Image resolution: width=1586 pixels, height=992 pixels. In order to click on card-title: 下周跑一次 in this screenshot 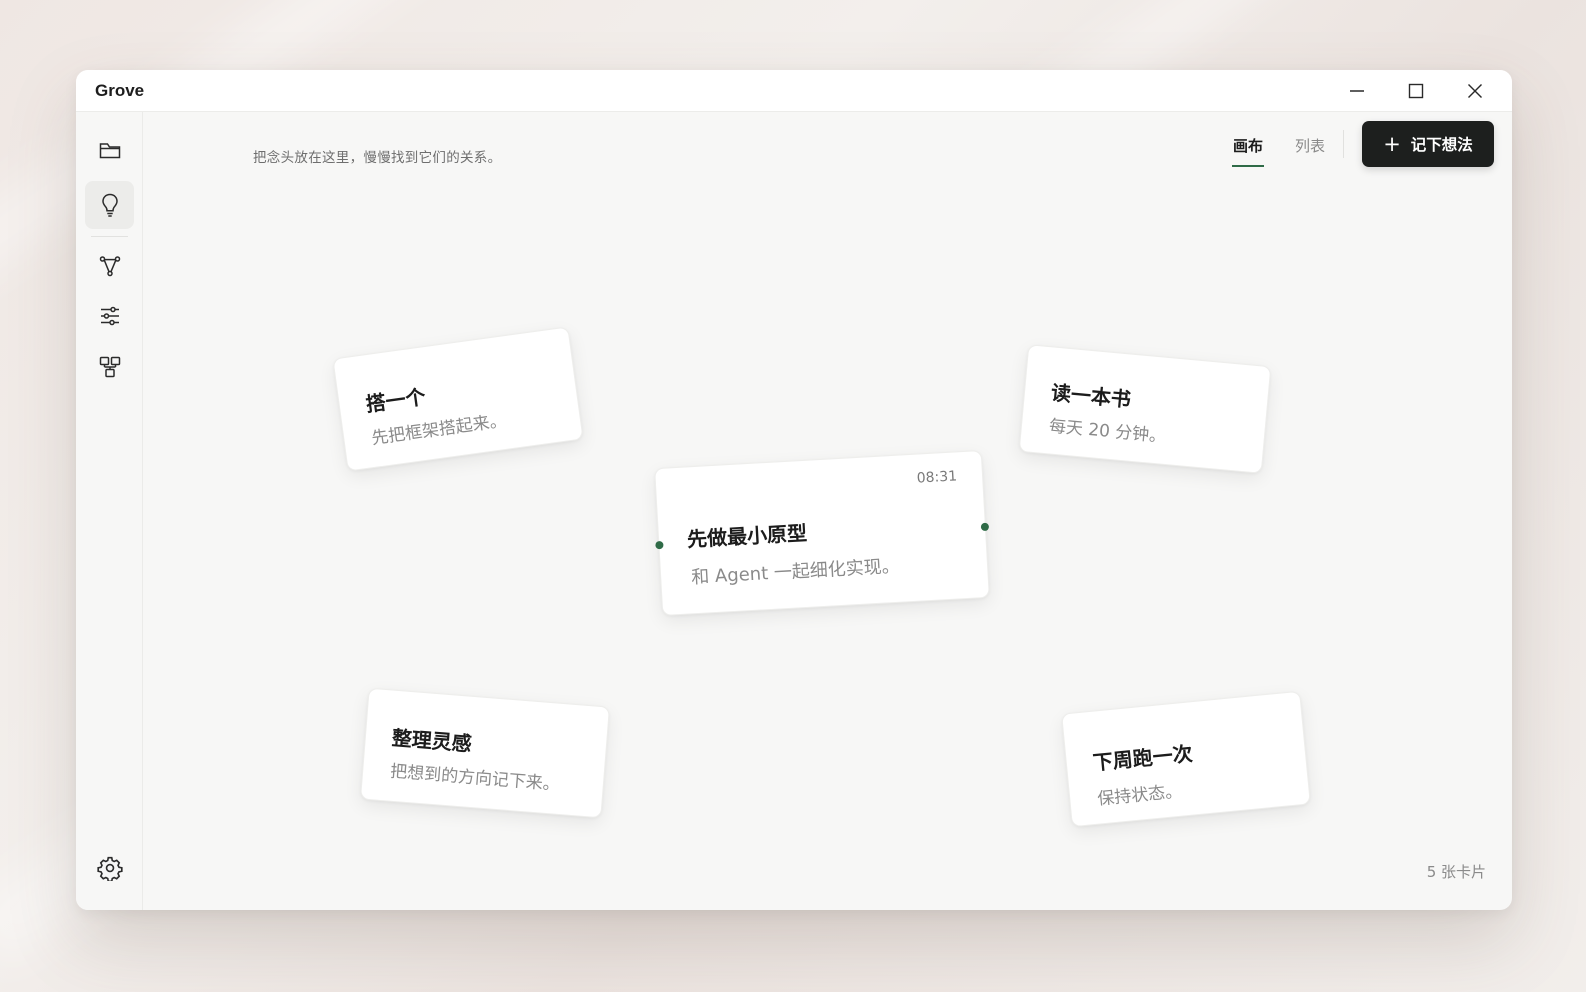, I will do `click(1142, 758)`.